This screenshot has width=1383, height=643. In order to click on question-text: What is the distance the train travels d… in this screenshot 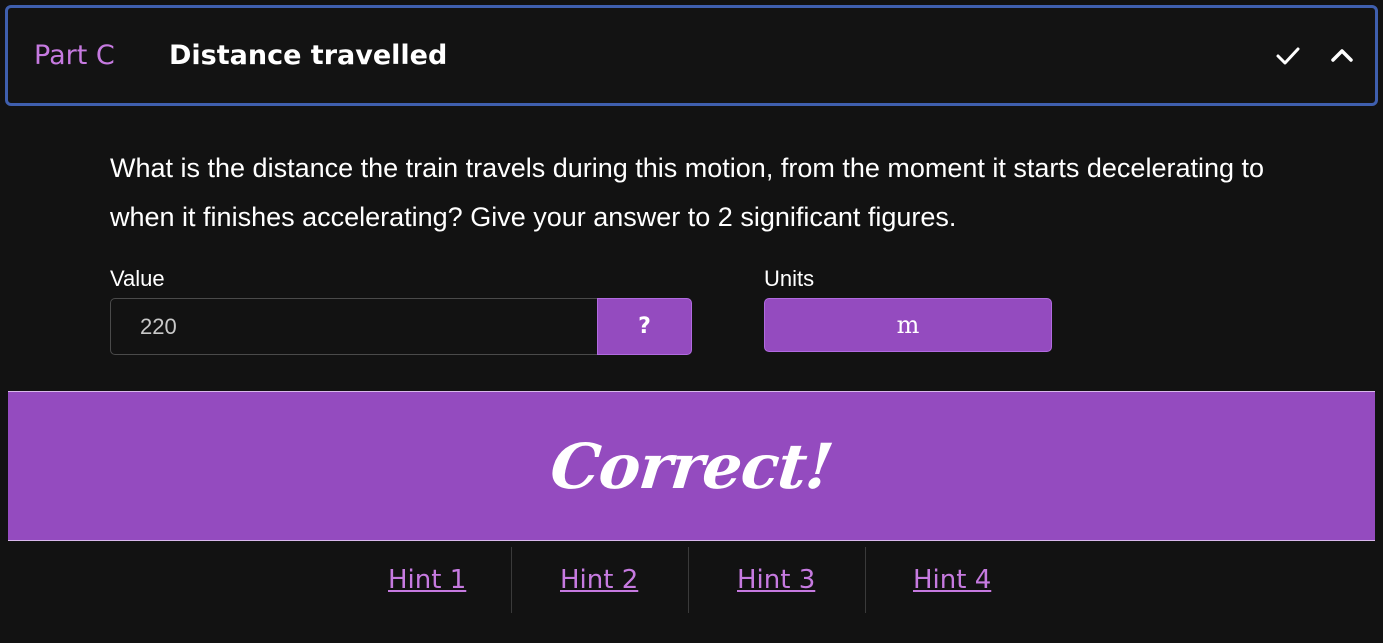, I will do `click(687, 192)`.